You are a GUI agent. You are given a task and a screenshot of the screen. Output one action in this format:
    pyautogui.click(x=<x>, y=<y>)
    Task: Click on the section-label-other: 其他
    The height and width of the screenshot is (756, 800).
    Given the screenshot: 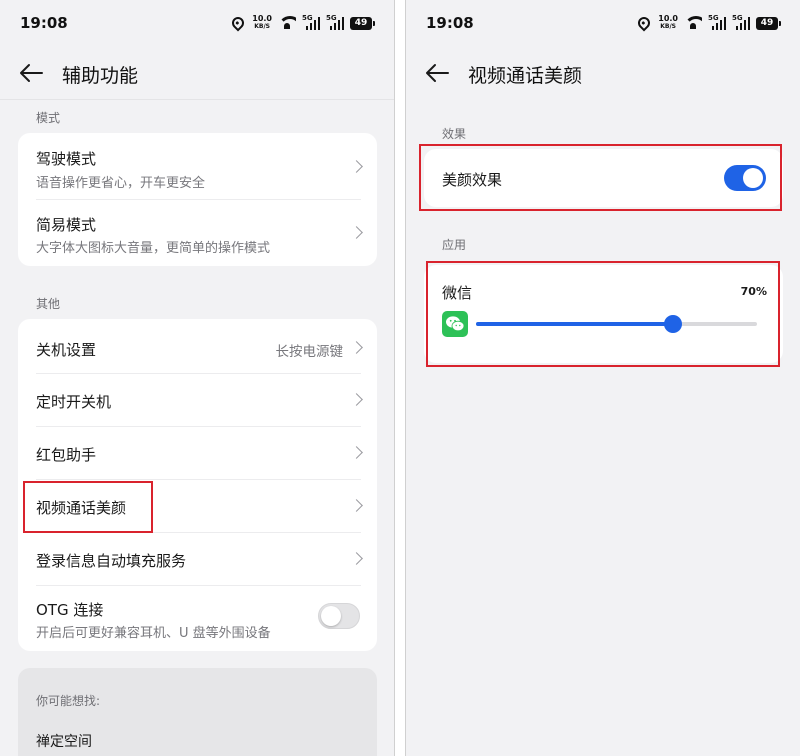 What is the action you would take?
    pyautogui.click(x=48, y=304)
    